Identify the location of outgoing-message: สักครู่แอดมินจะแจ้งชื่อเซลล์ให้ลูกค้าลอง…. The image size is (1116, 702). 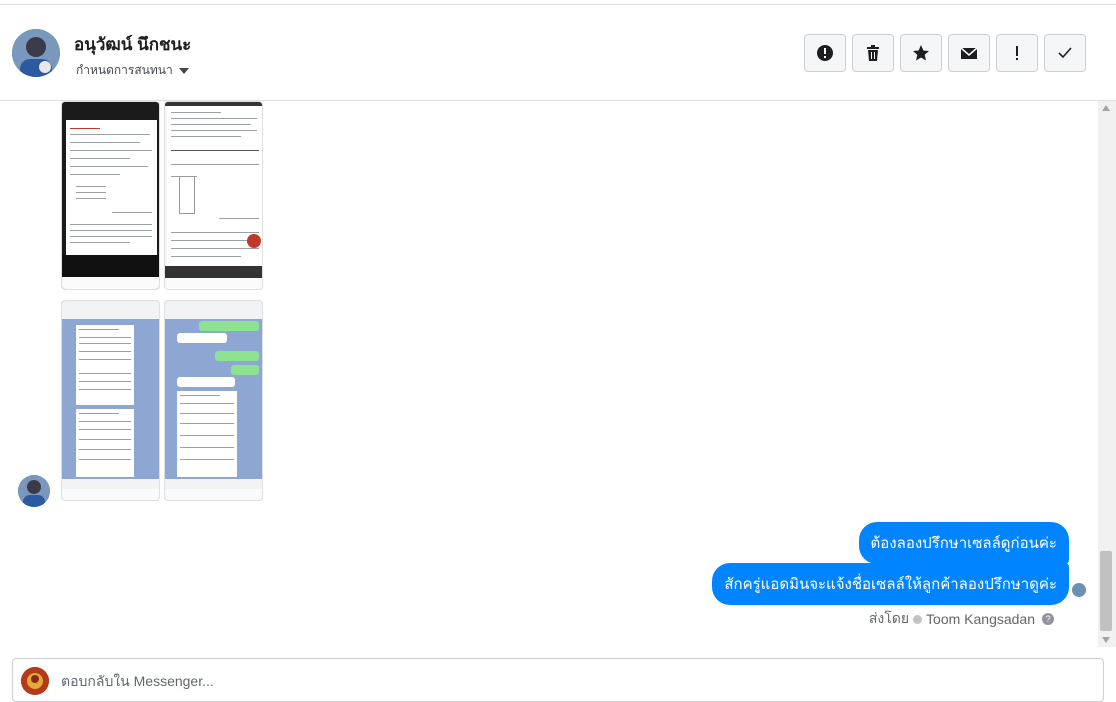
(890, 584).